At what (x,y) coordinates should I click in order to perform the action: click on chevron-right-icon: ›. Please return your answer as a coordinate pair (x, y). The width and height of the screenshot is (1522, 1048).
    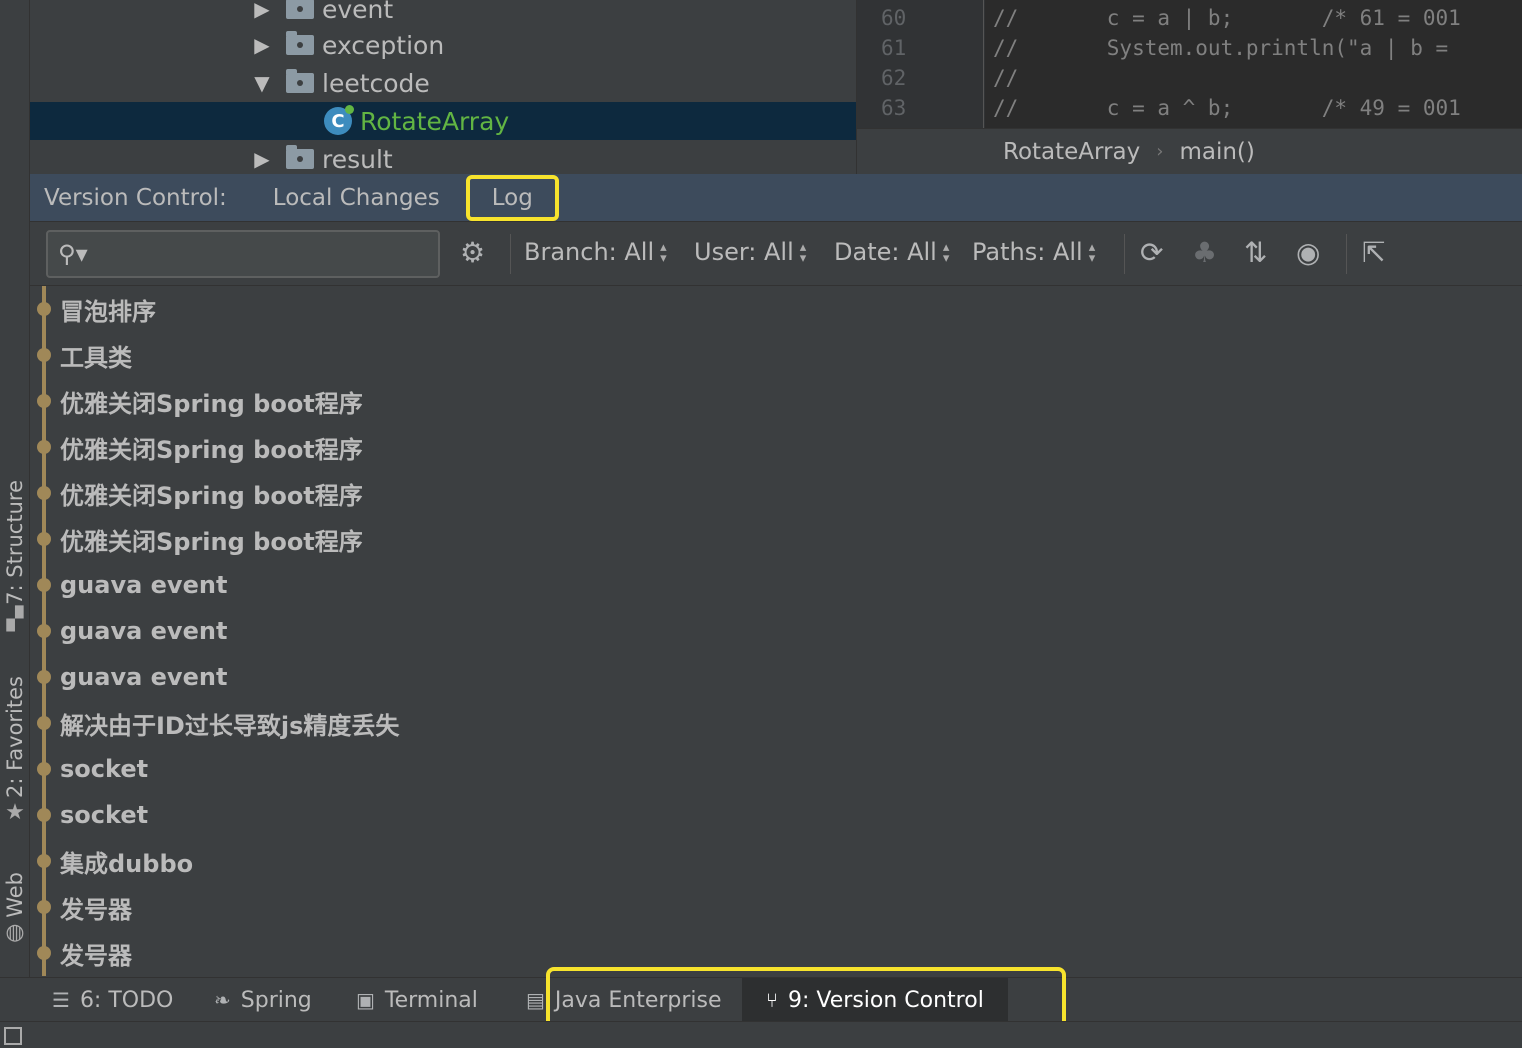
    Looking at the image, I should click on (1160, 151).